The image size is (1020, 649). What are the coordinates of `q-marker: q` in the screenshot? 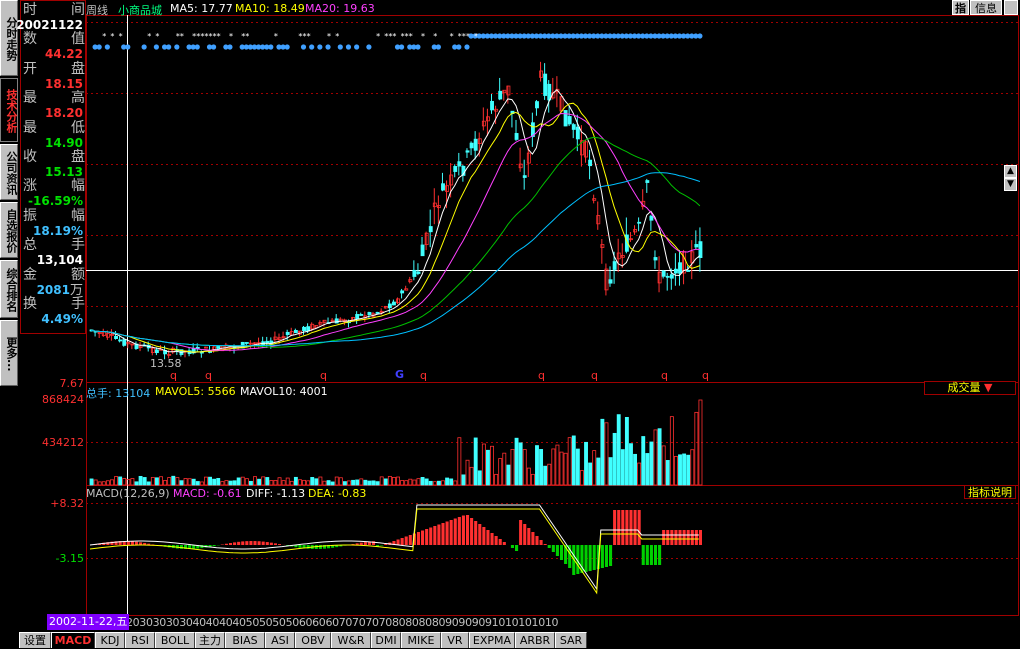 It's located at (173, 375).